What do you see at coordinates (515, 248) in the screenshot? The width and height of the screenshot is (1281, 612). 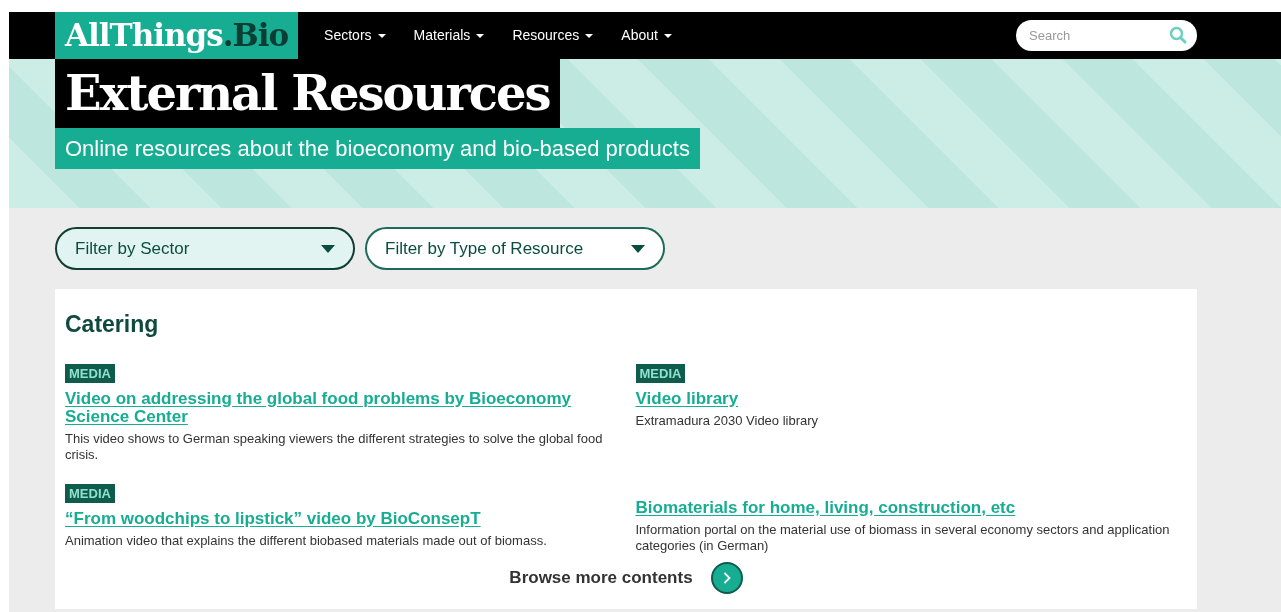 I see `filter-dropdown: Filter by Type of Resource` at bounding box center [515, 248].